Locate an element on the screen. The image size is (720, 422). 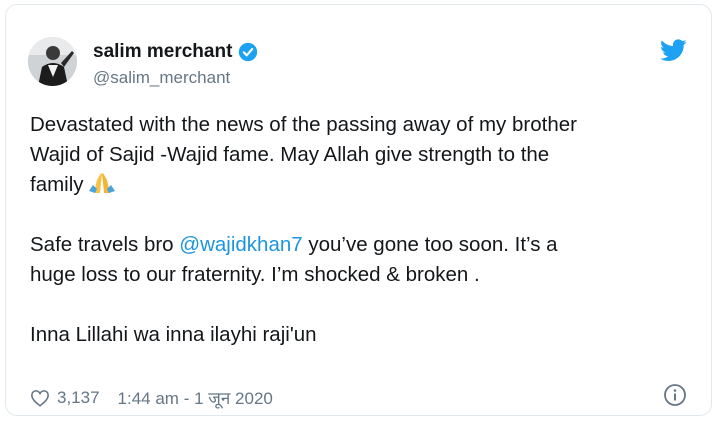
paragraph-3: Inna Lillahi wa inna ilayhi raji'un is located at coordinates (173, 334).